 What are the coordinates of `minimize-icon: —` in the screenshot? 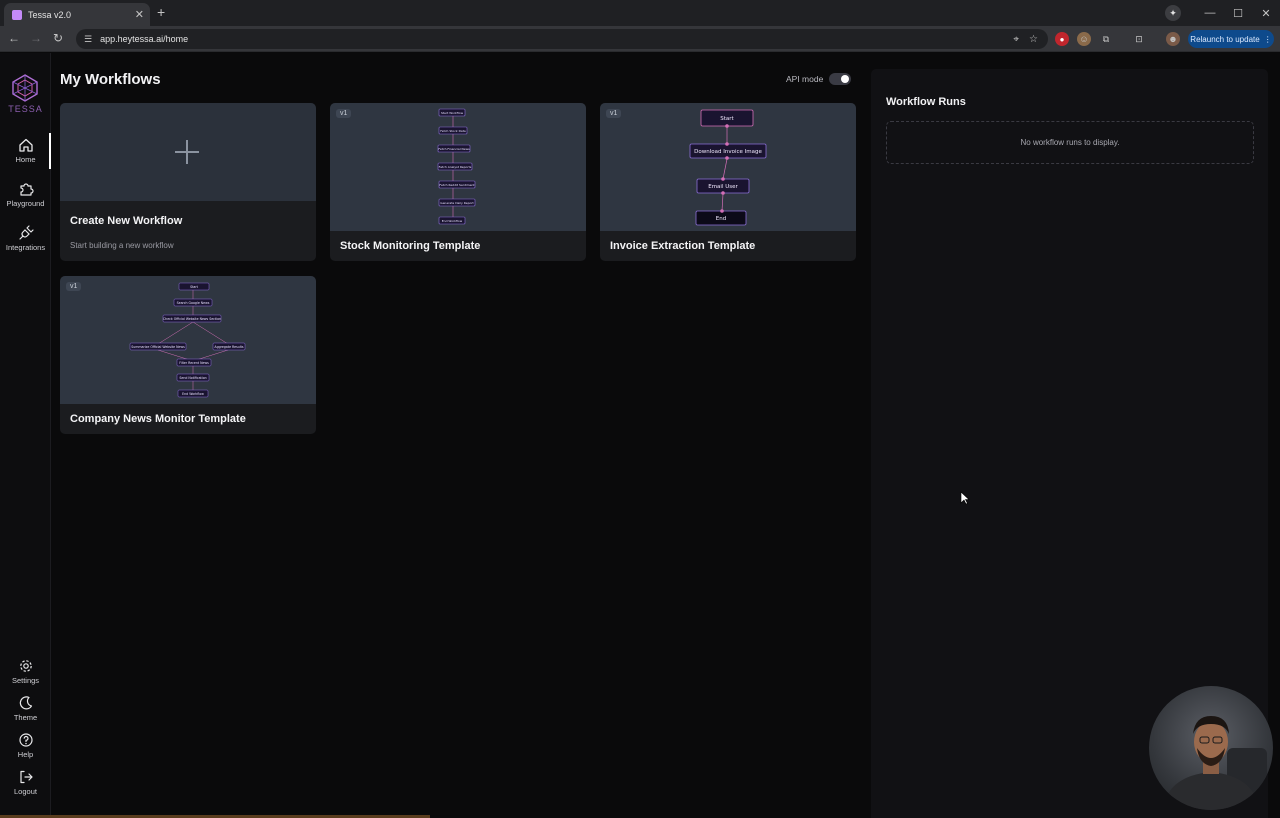 It's located at (1210, 13).